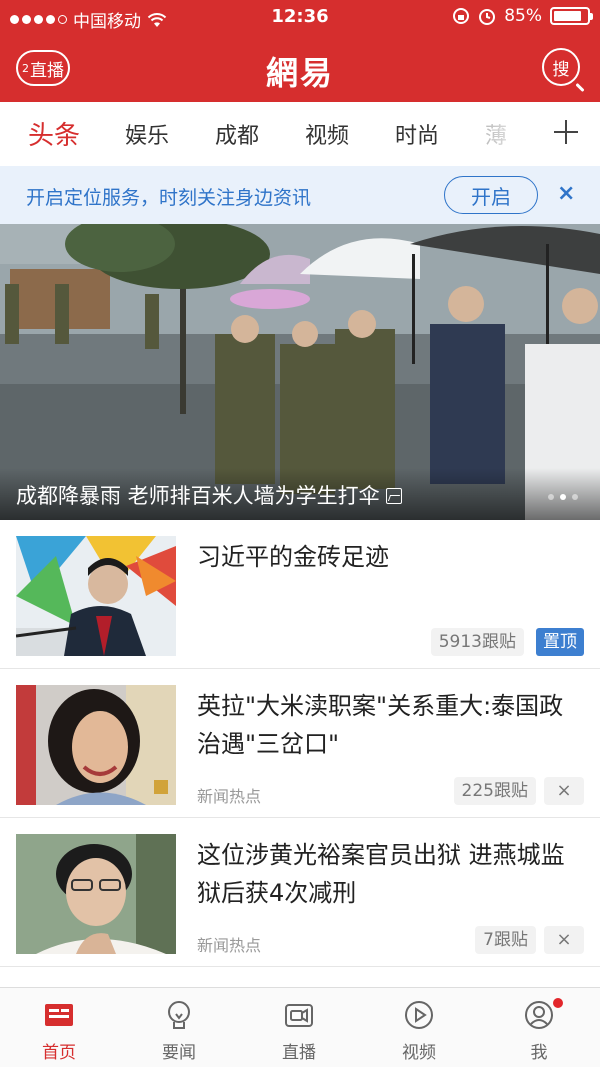 The image size is (600, 1067). Describe the element at coordinates (568, 16) in the screenshot. I see `battery-fill` at that location.